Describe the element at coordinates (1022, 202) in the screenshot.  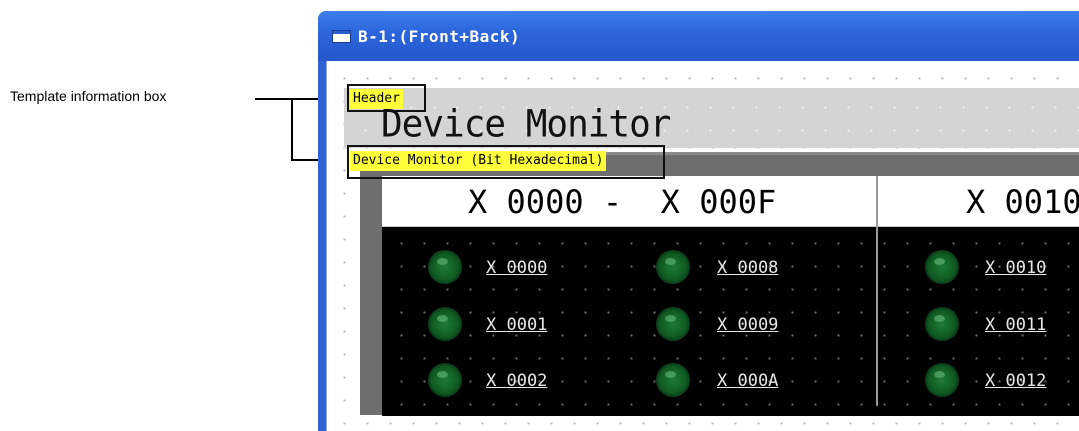
I see `range-label: X 0010` at that location.